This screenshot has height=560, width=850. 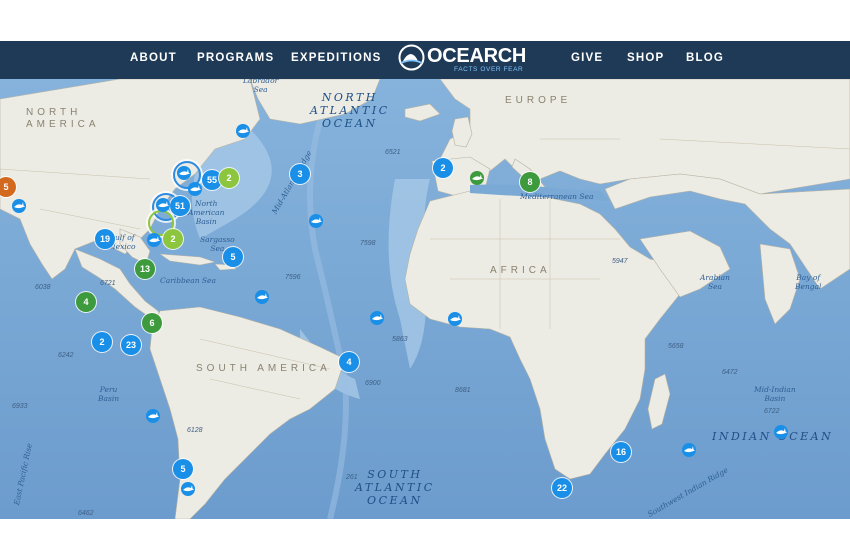 What do you see at coordinates (352, 477) in the screenshot?
I see `depth-label: 261` at bounding box center [352, 477].